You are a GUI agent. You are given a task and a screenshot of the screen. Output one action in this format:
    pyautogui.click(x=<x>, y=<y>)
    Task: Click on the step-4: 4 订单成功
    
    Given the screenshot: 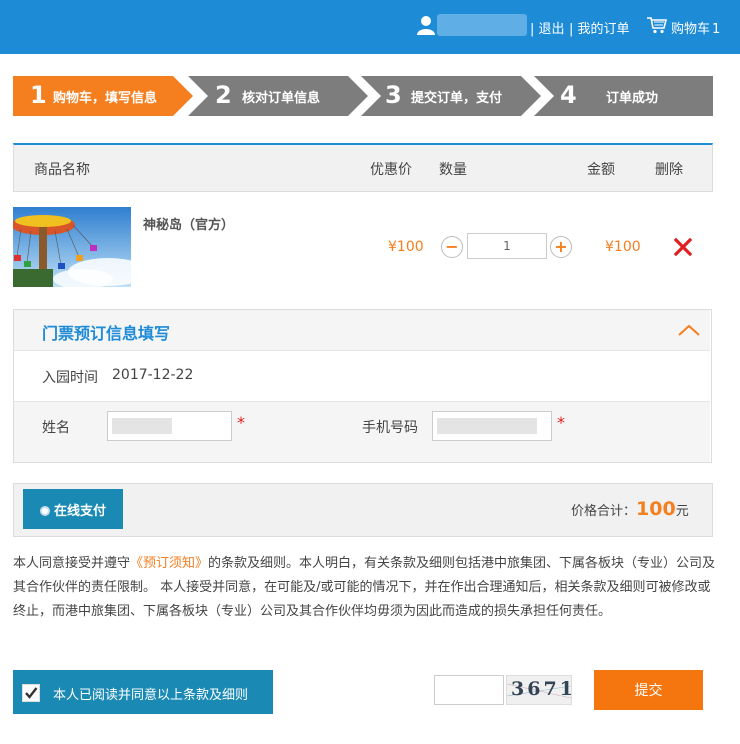 What is the action you would take?
    pyautogui.click(x=623, y=96)
    